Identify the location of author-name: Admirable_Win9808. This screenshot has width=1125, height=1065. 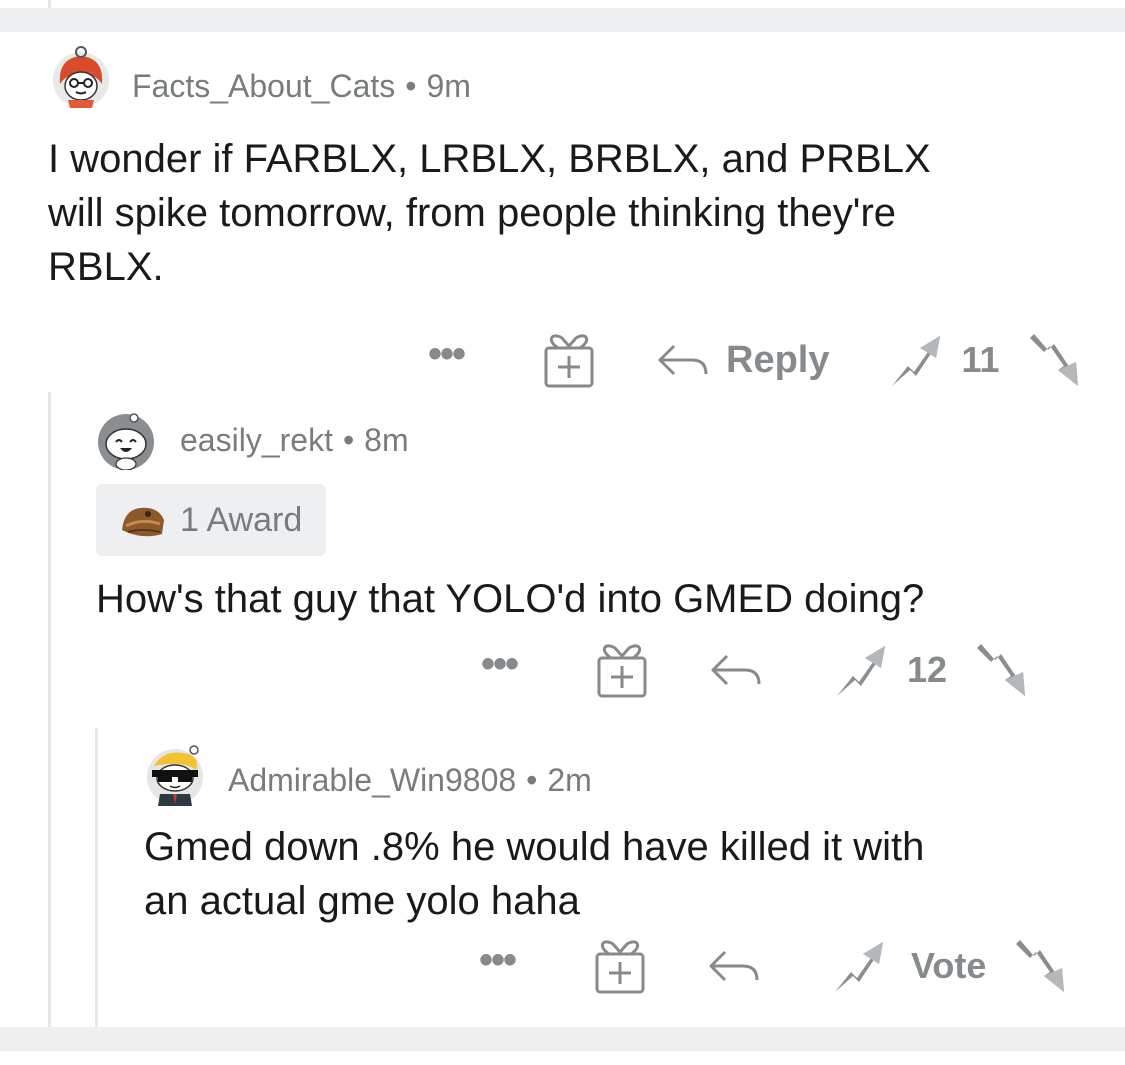
(372, 780).